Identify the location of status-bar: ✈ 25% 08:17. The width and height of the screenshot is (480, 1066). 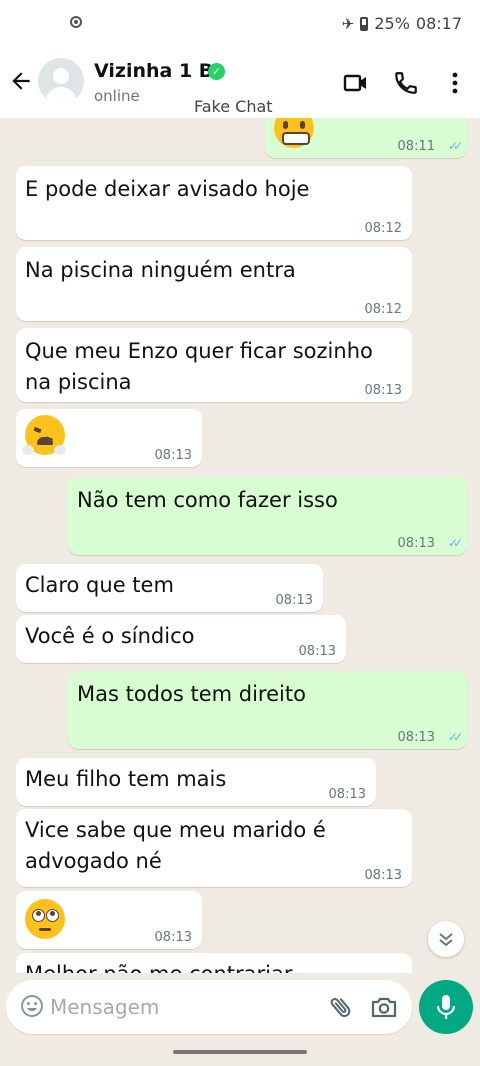
(240, 25).